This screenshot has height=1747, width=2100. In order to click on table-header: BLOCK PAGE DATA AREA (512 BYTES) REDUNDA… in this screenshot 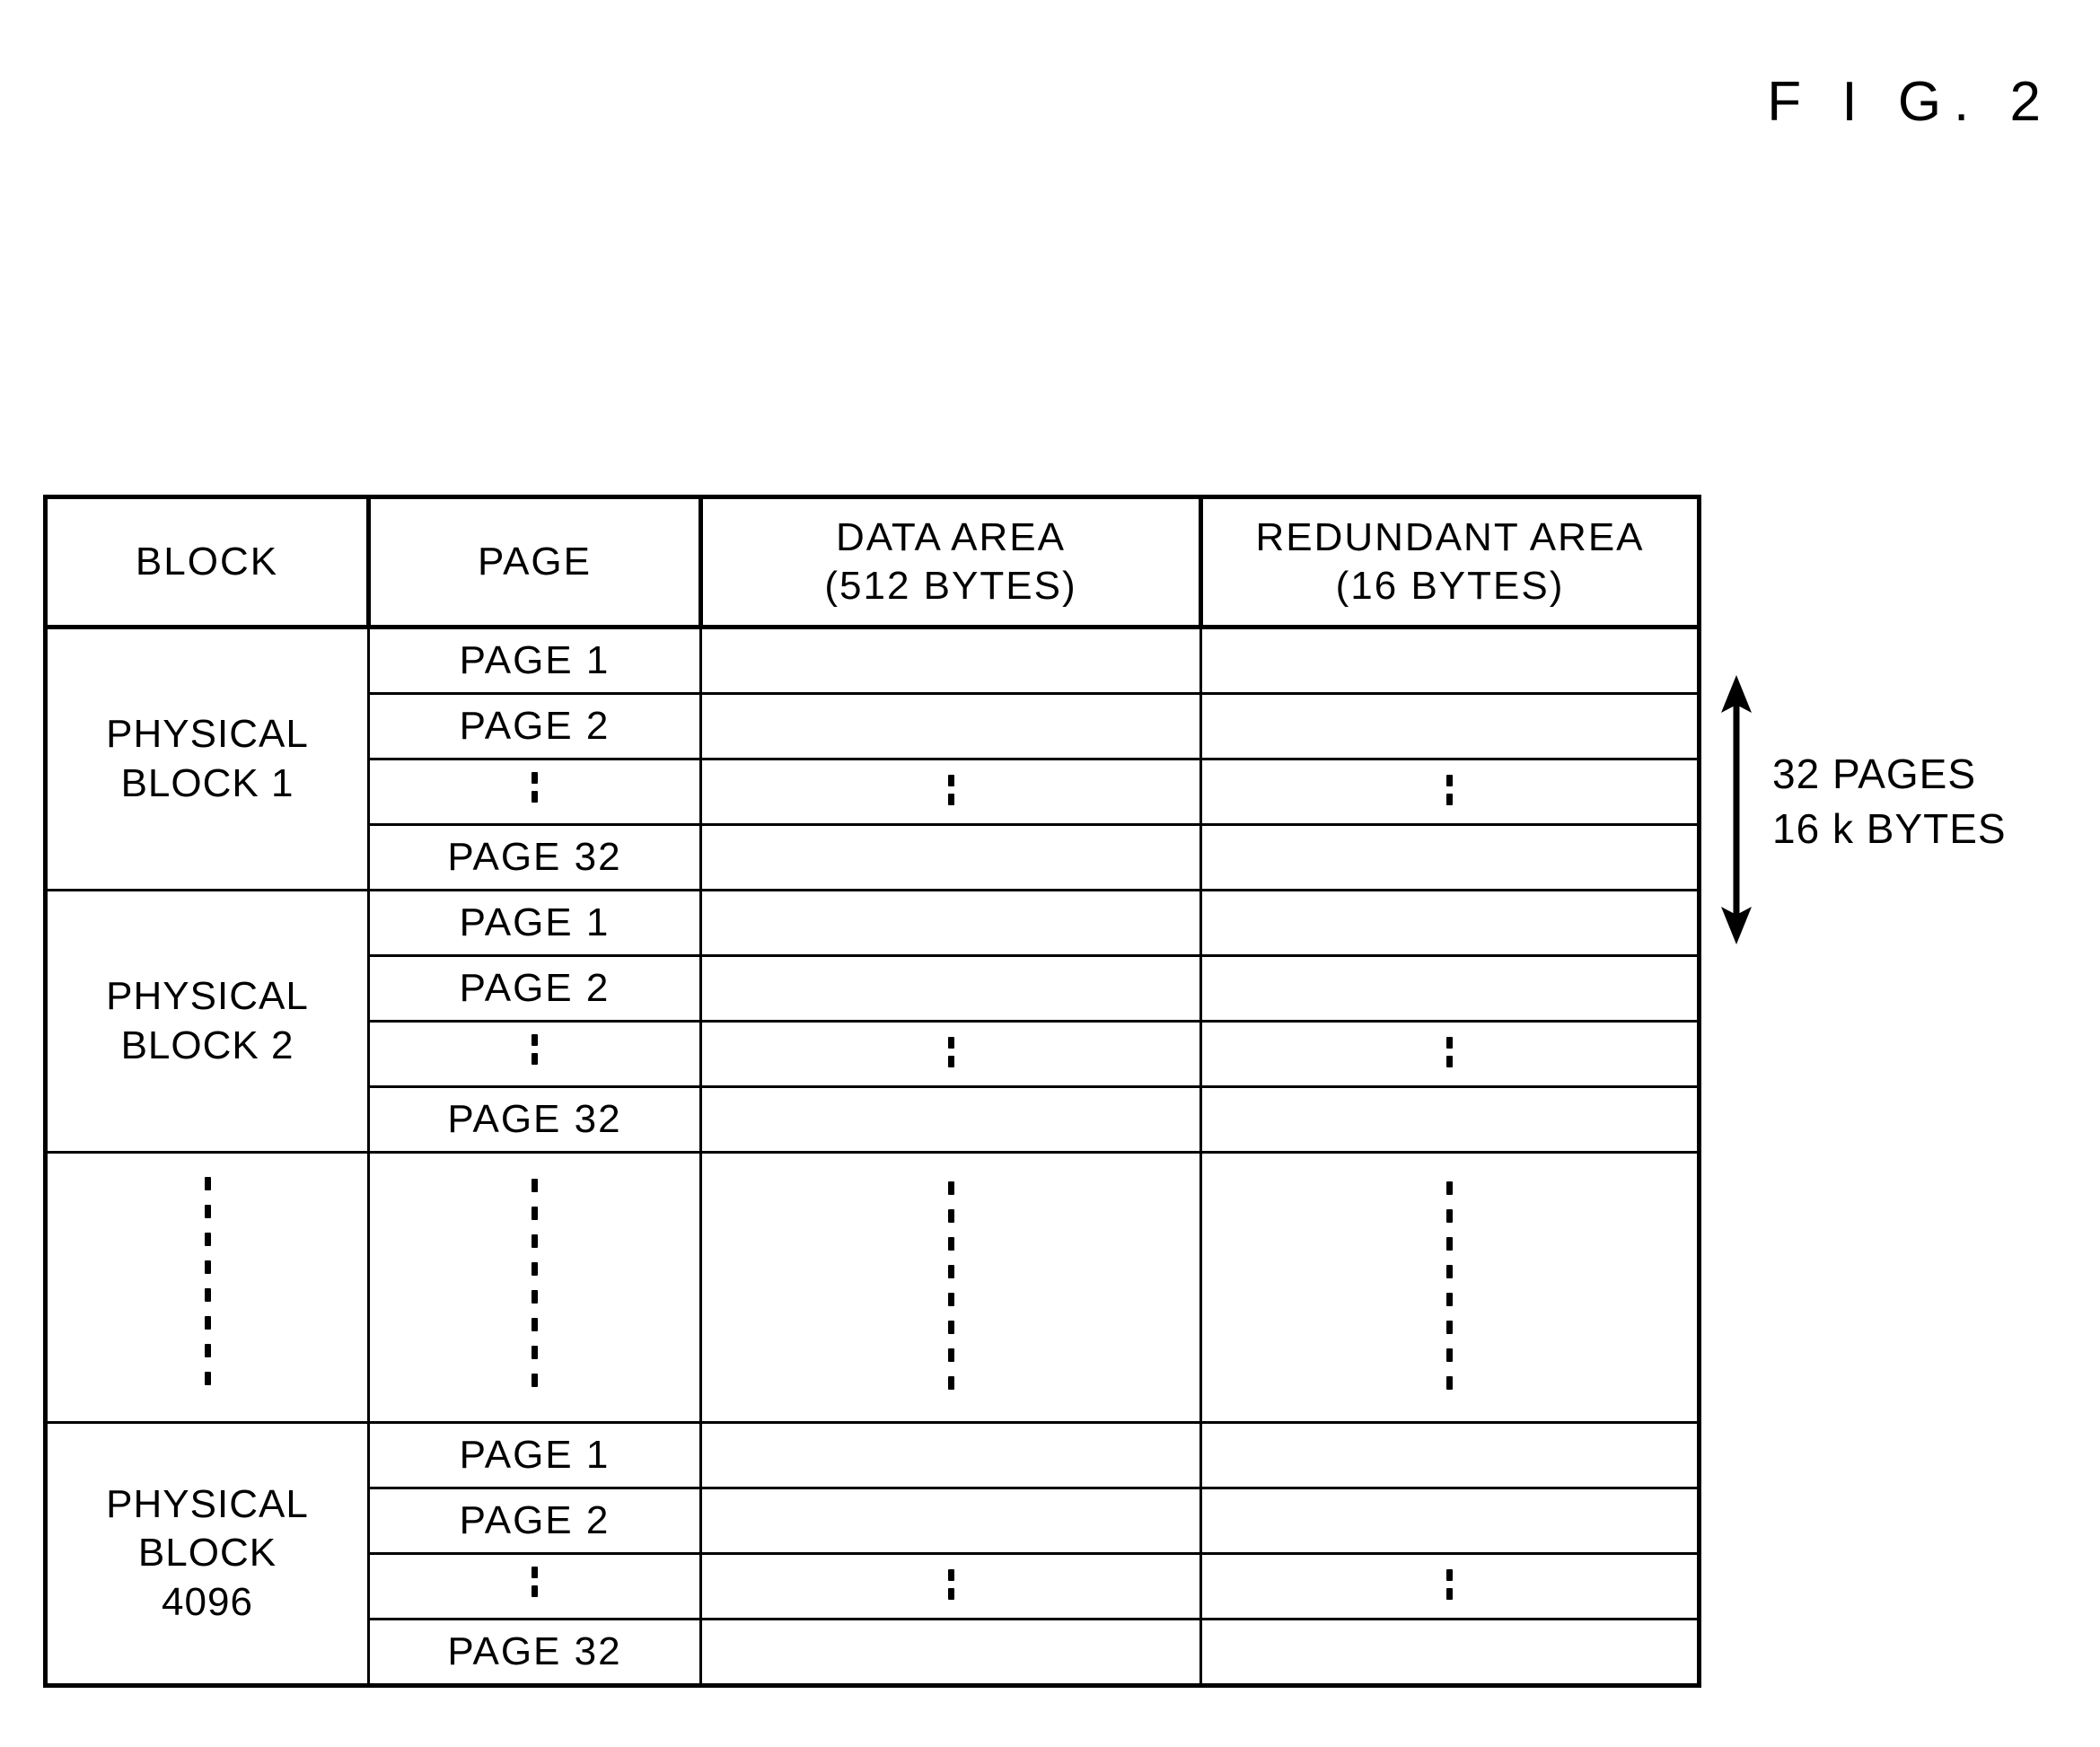, I will do `click(872, 562)`.